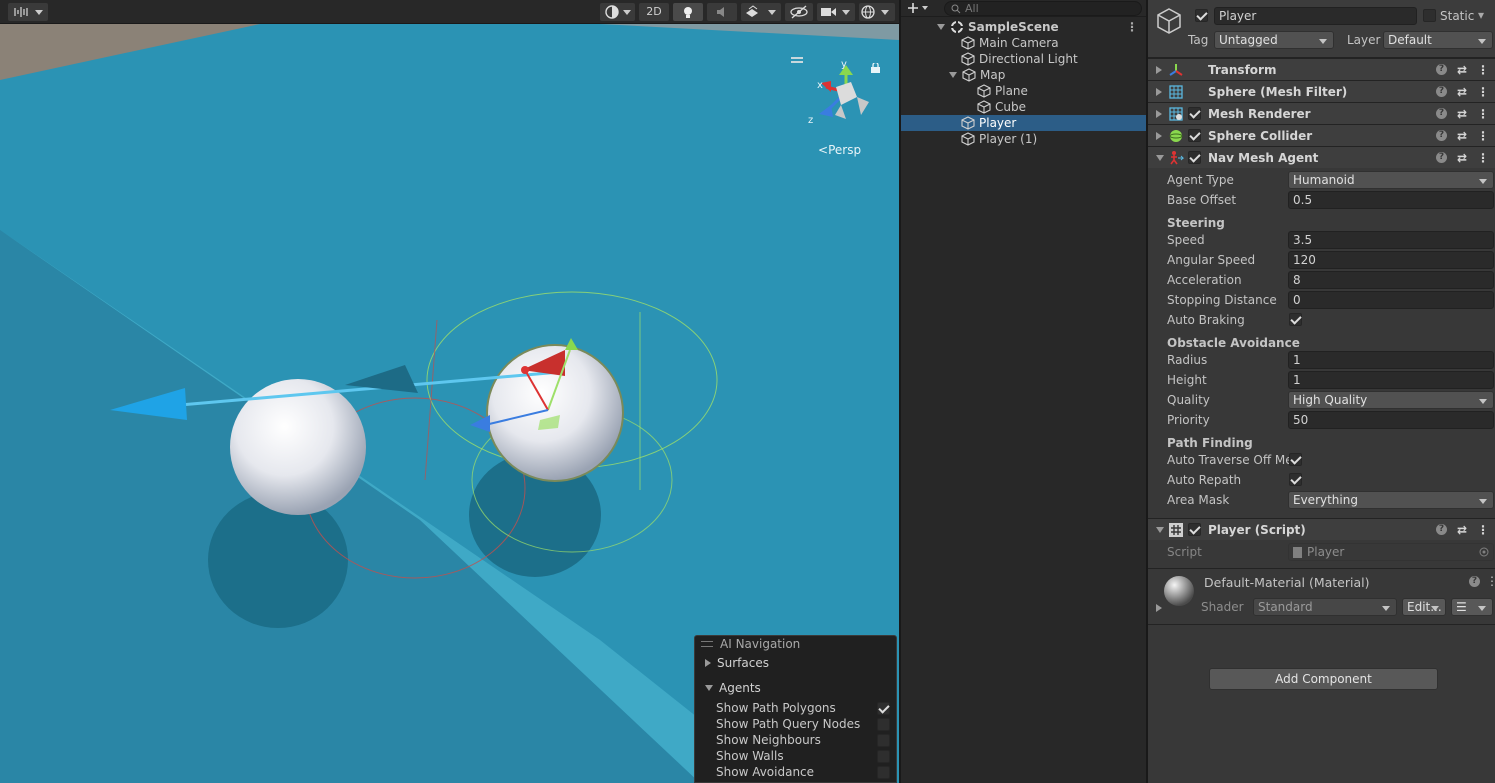 Image resolution: width=1495 pixels, height=783 pixels. I want to click on active-checkbox, so click(1201, 15).